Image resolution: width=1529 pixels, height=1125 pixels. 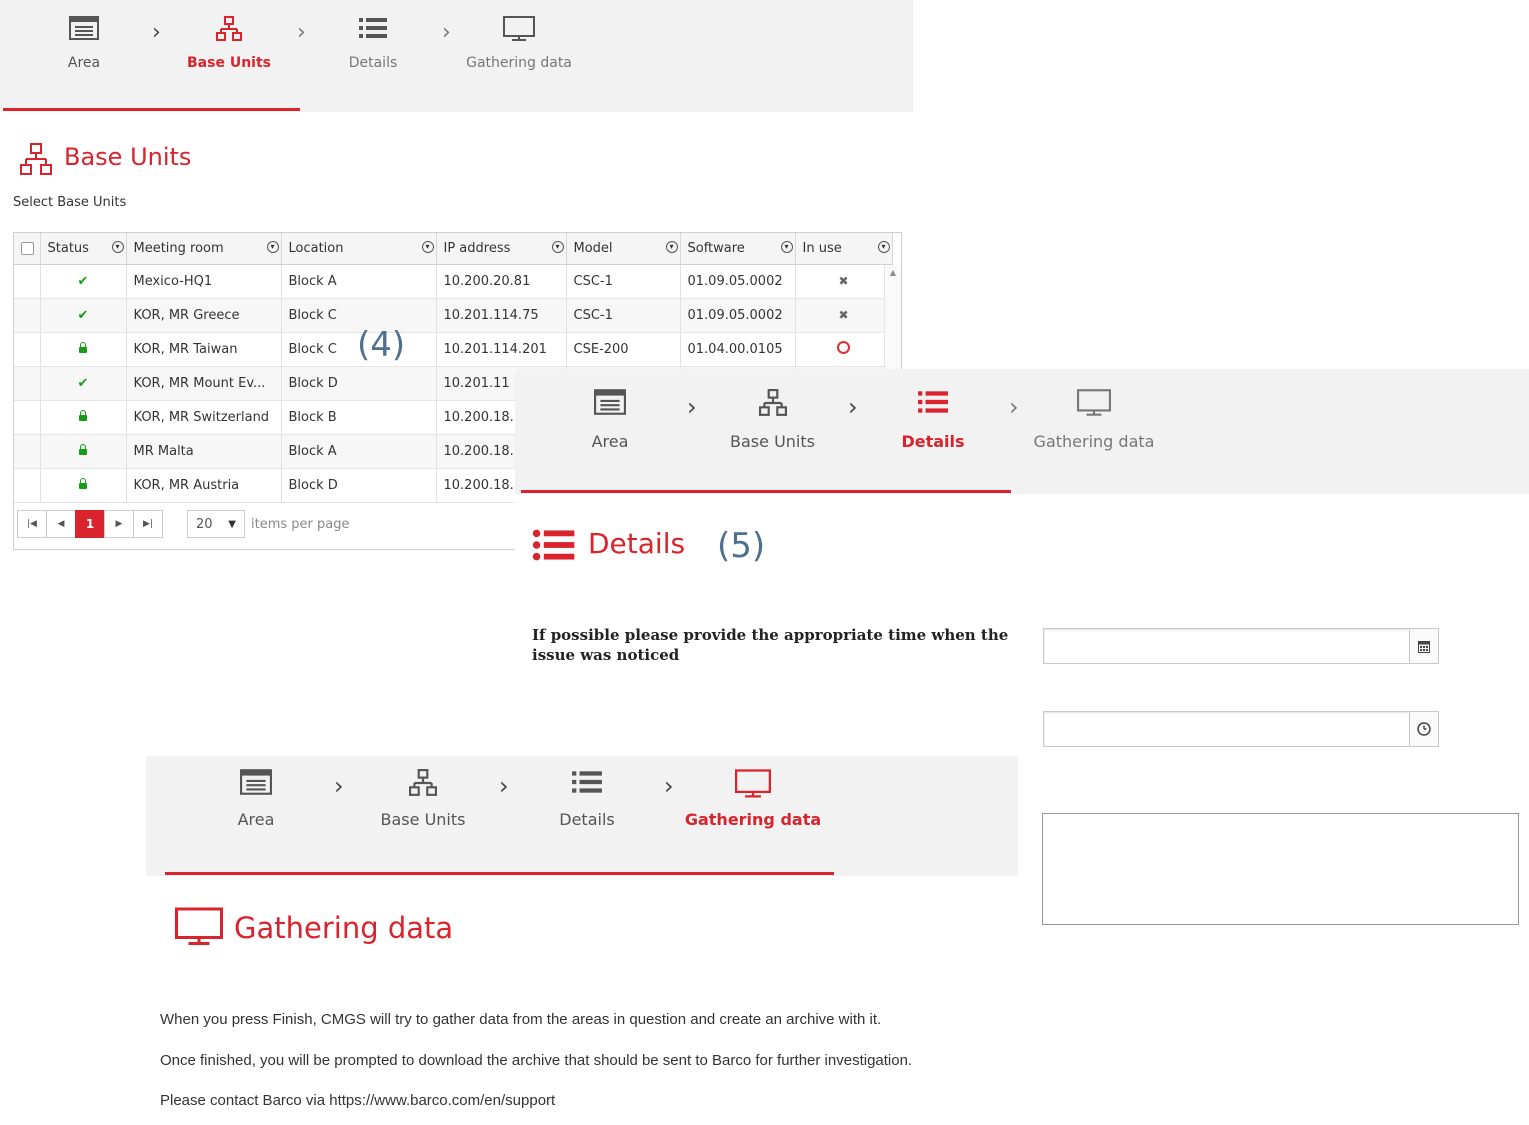 I want to click on lock-icon, so click(x=83, y=449).